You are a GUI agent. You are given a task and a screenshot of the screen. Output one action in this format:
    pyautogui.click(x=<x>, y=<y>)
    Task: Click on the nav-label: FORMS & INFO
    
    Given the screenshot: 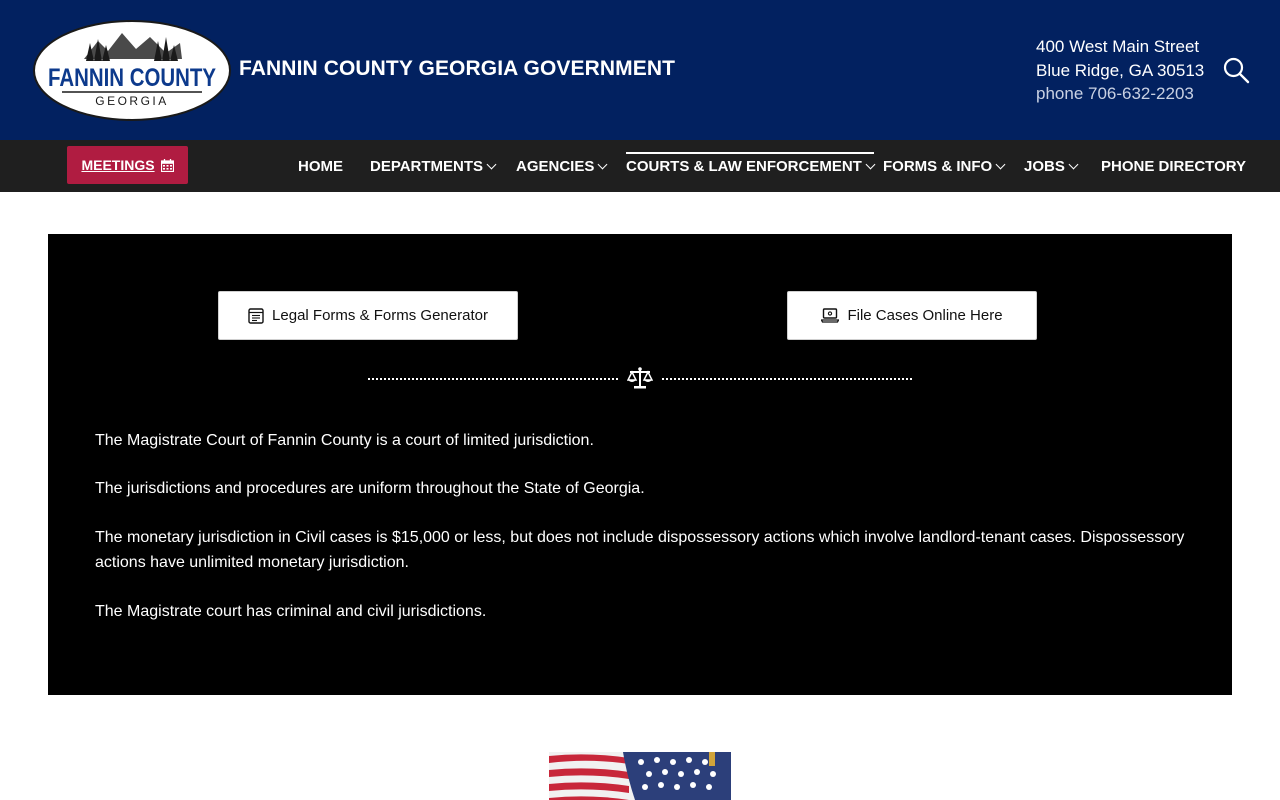 What is the action you would take?
    pyautogui.click(x=938, y=166)
    